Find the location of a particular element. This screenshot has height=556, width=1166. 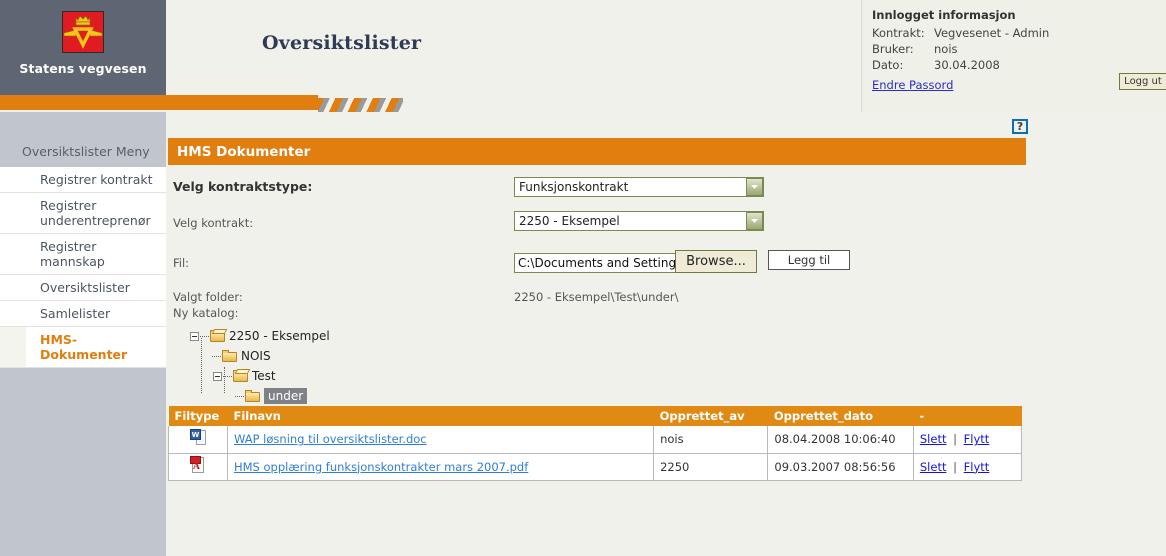

info-value-user: nois is located at coordinates (946, 49).